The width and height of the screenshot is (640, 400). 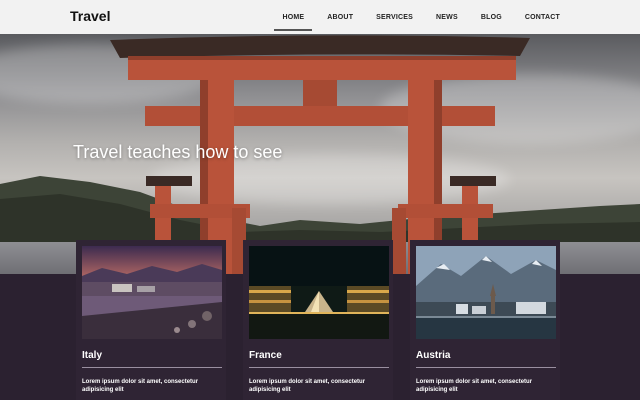 I want to click on france-photo-image, so click(x=319, y=292).